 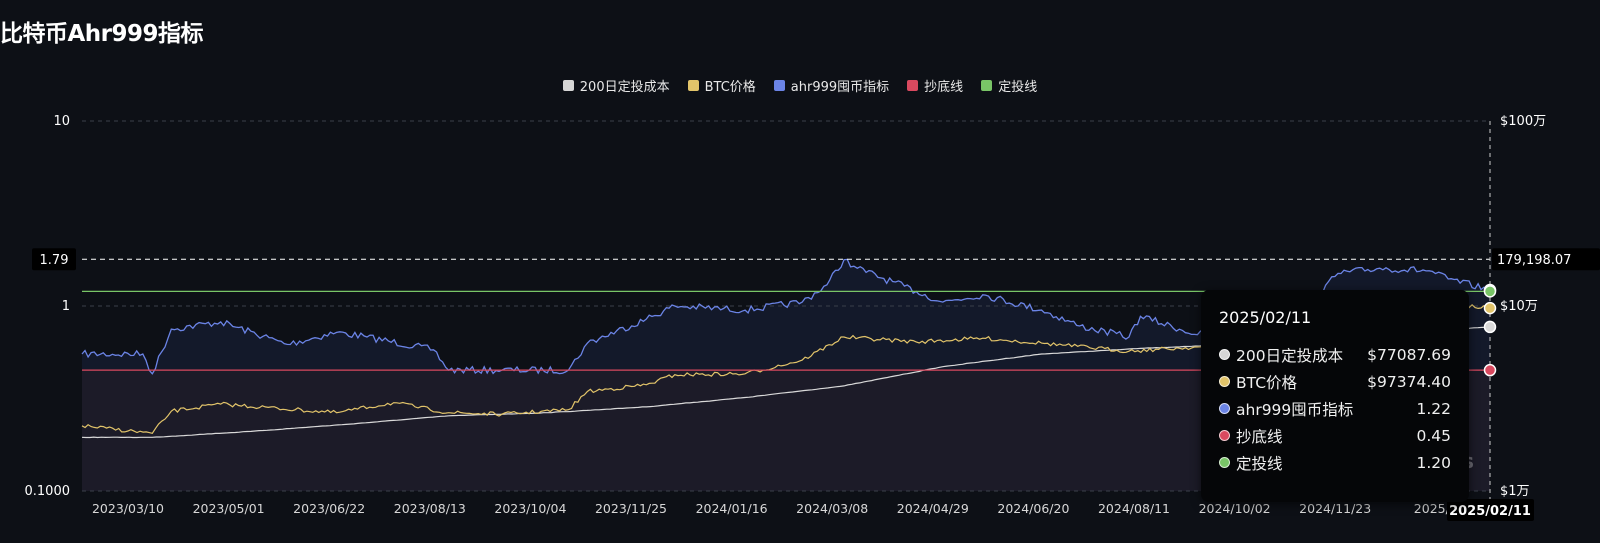 What do you see at coordinates (329, 508) in the screenshot?
I see `x-axis-tick-2: 2023/06/22` at bounding box center [329, 508].